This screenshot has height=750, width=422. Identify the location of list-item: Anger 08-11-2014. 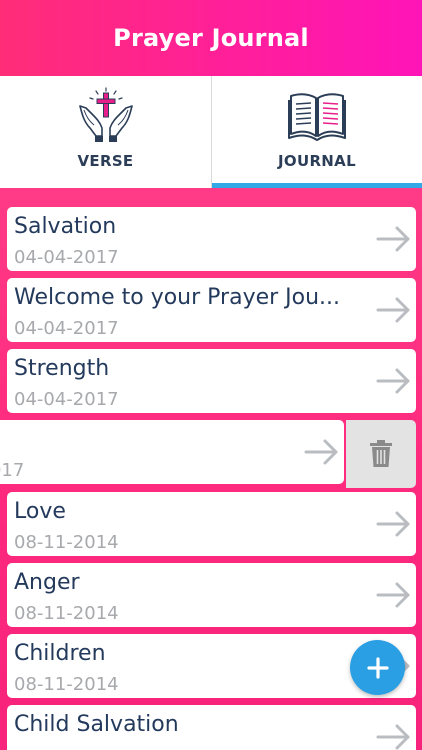
(211, 595).